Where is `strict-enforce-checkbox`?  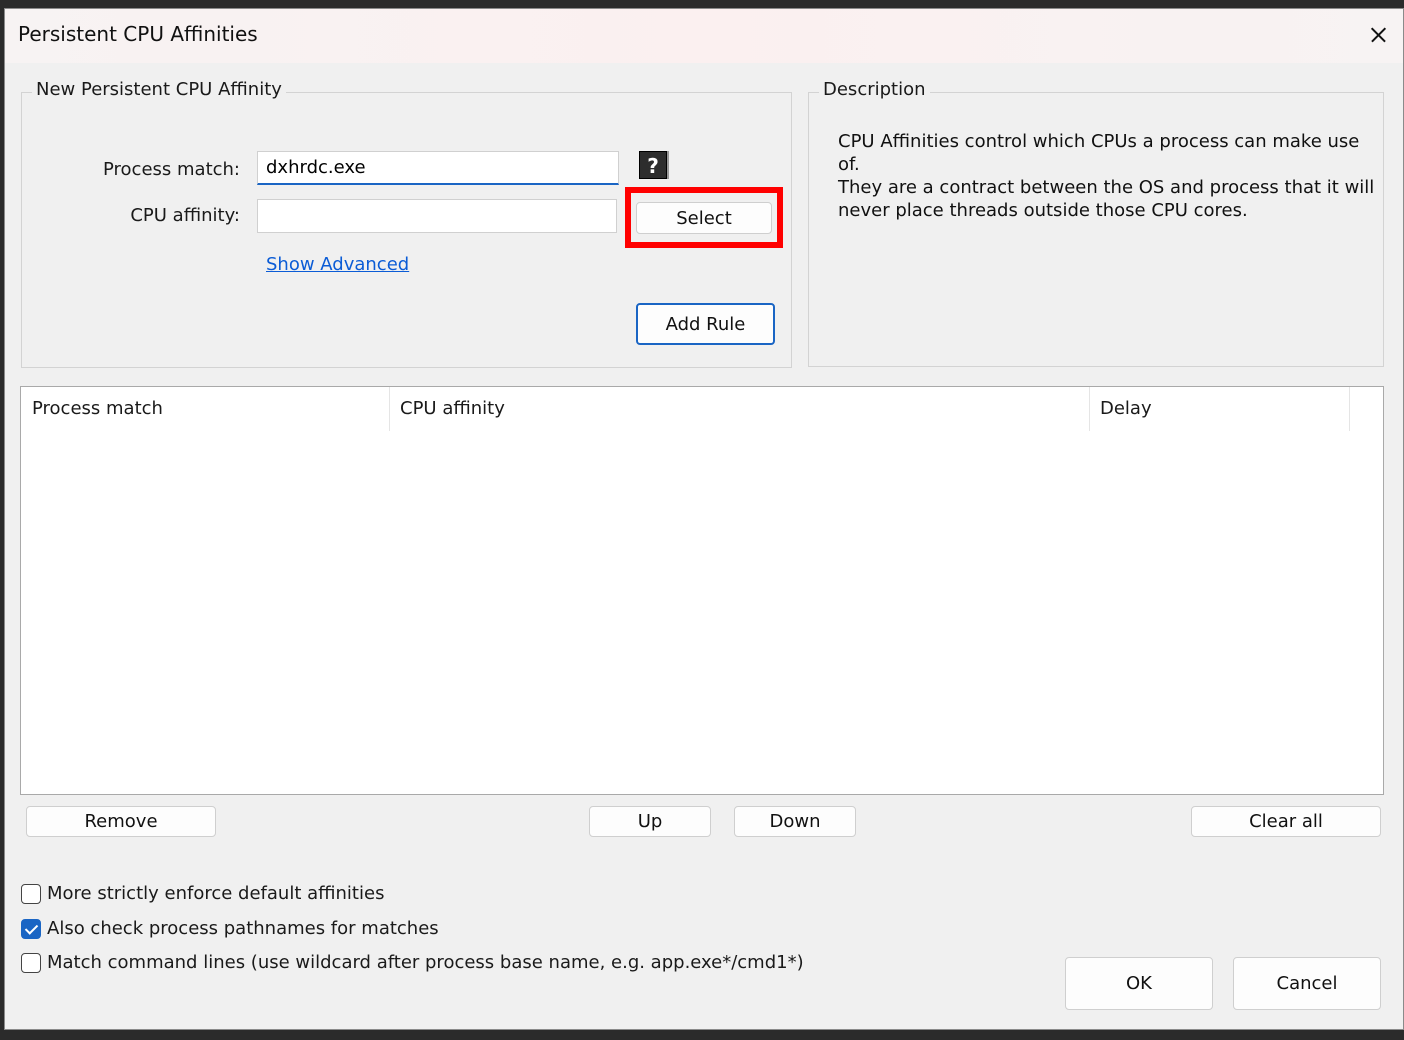
strict-enforce-checkbox is located at coordinates (31, 893).